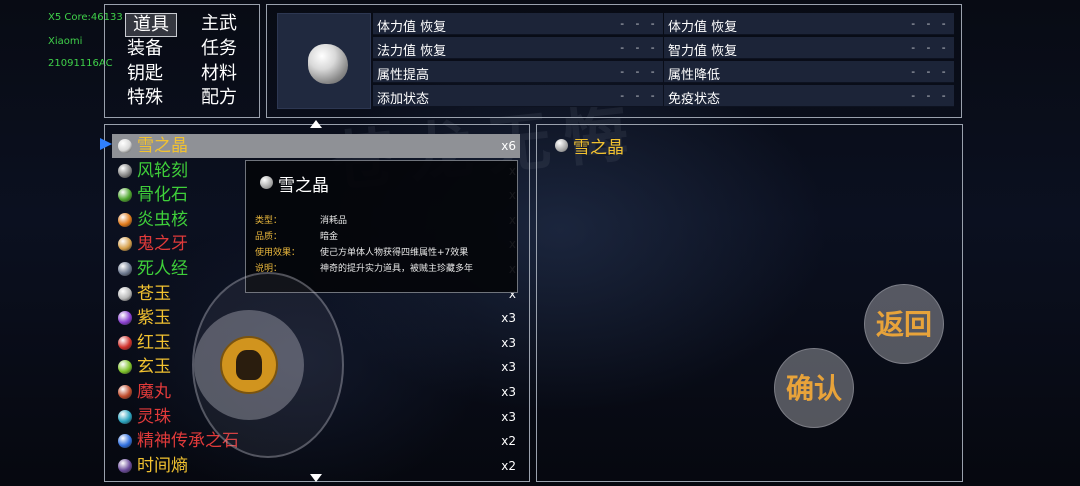 This screenshot has height=486, width=1080. I want to click on scroll-up-arrow-icon, so click(316, 124).